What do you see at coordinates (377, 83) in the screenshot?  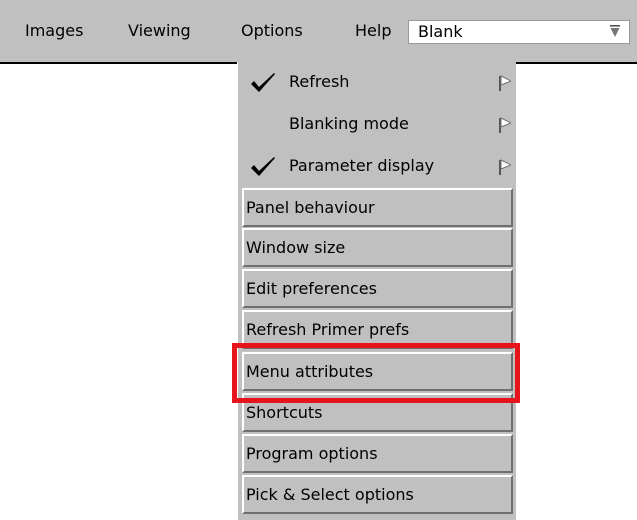 I see `menu-item-refresh: Refresh` at bounding box center [377, 83].